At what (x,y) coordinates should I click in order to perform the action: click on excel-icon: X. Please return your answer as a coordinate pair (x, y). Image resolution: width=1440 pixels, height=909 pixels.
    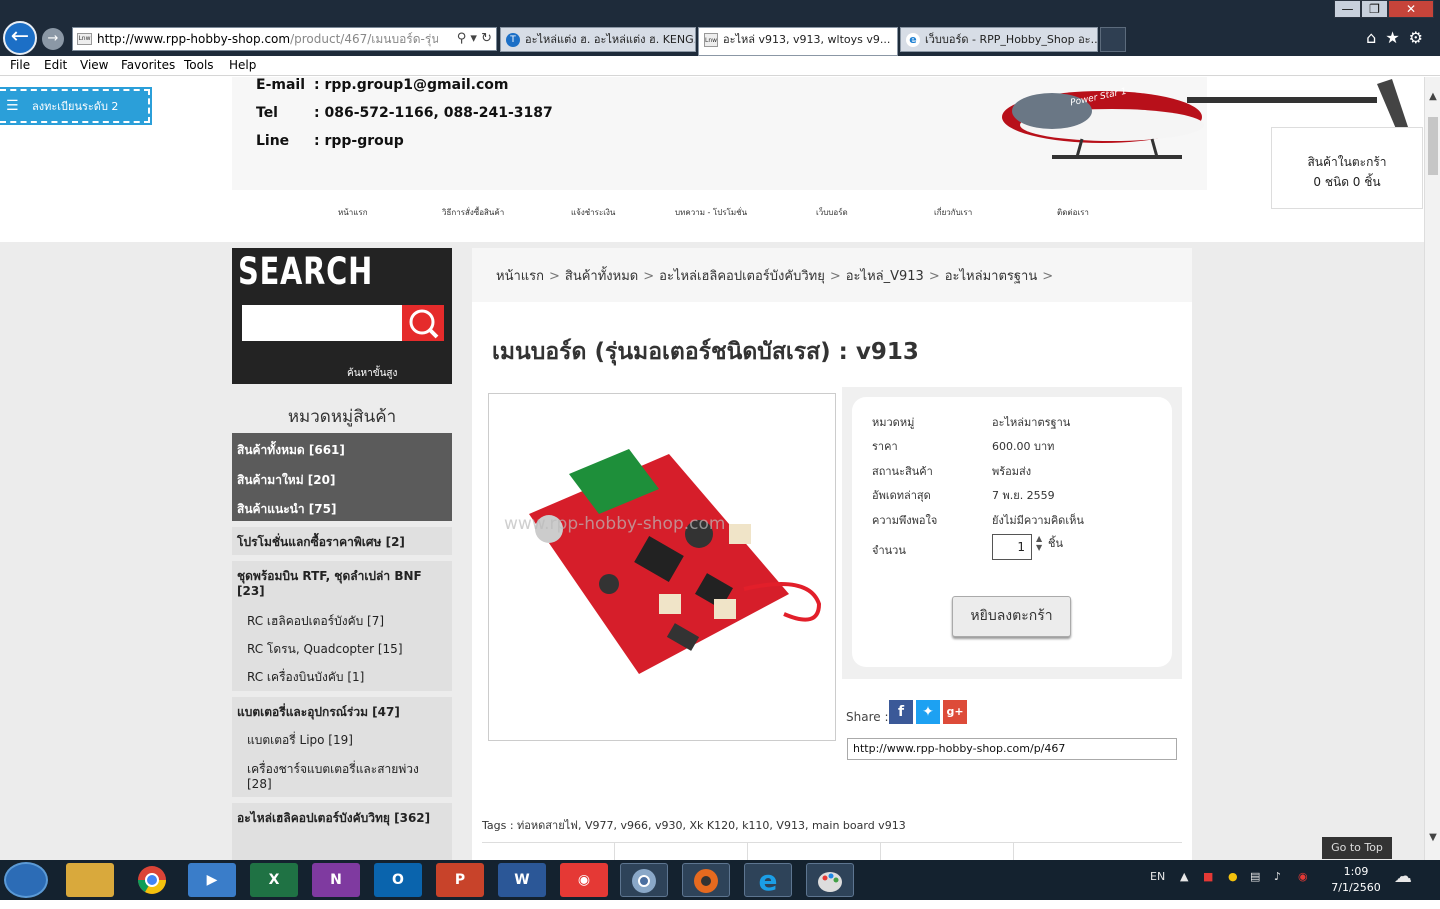
    Looking at the image, I should click on (274, 880).